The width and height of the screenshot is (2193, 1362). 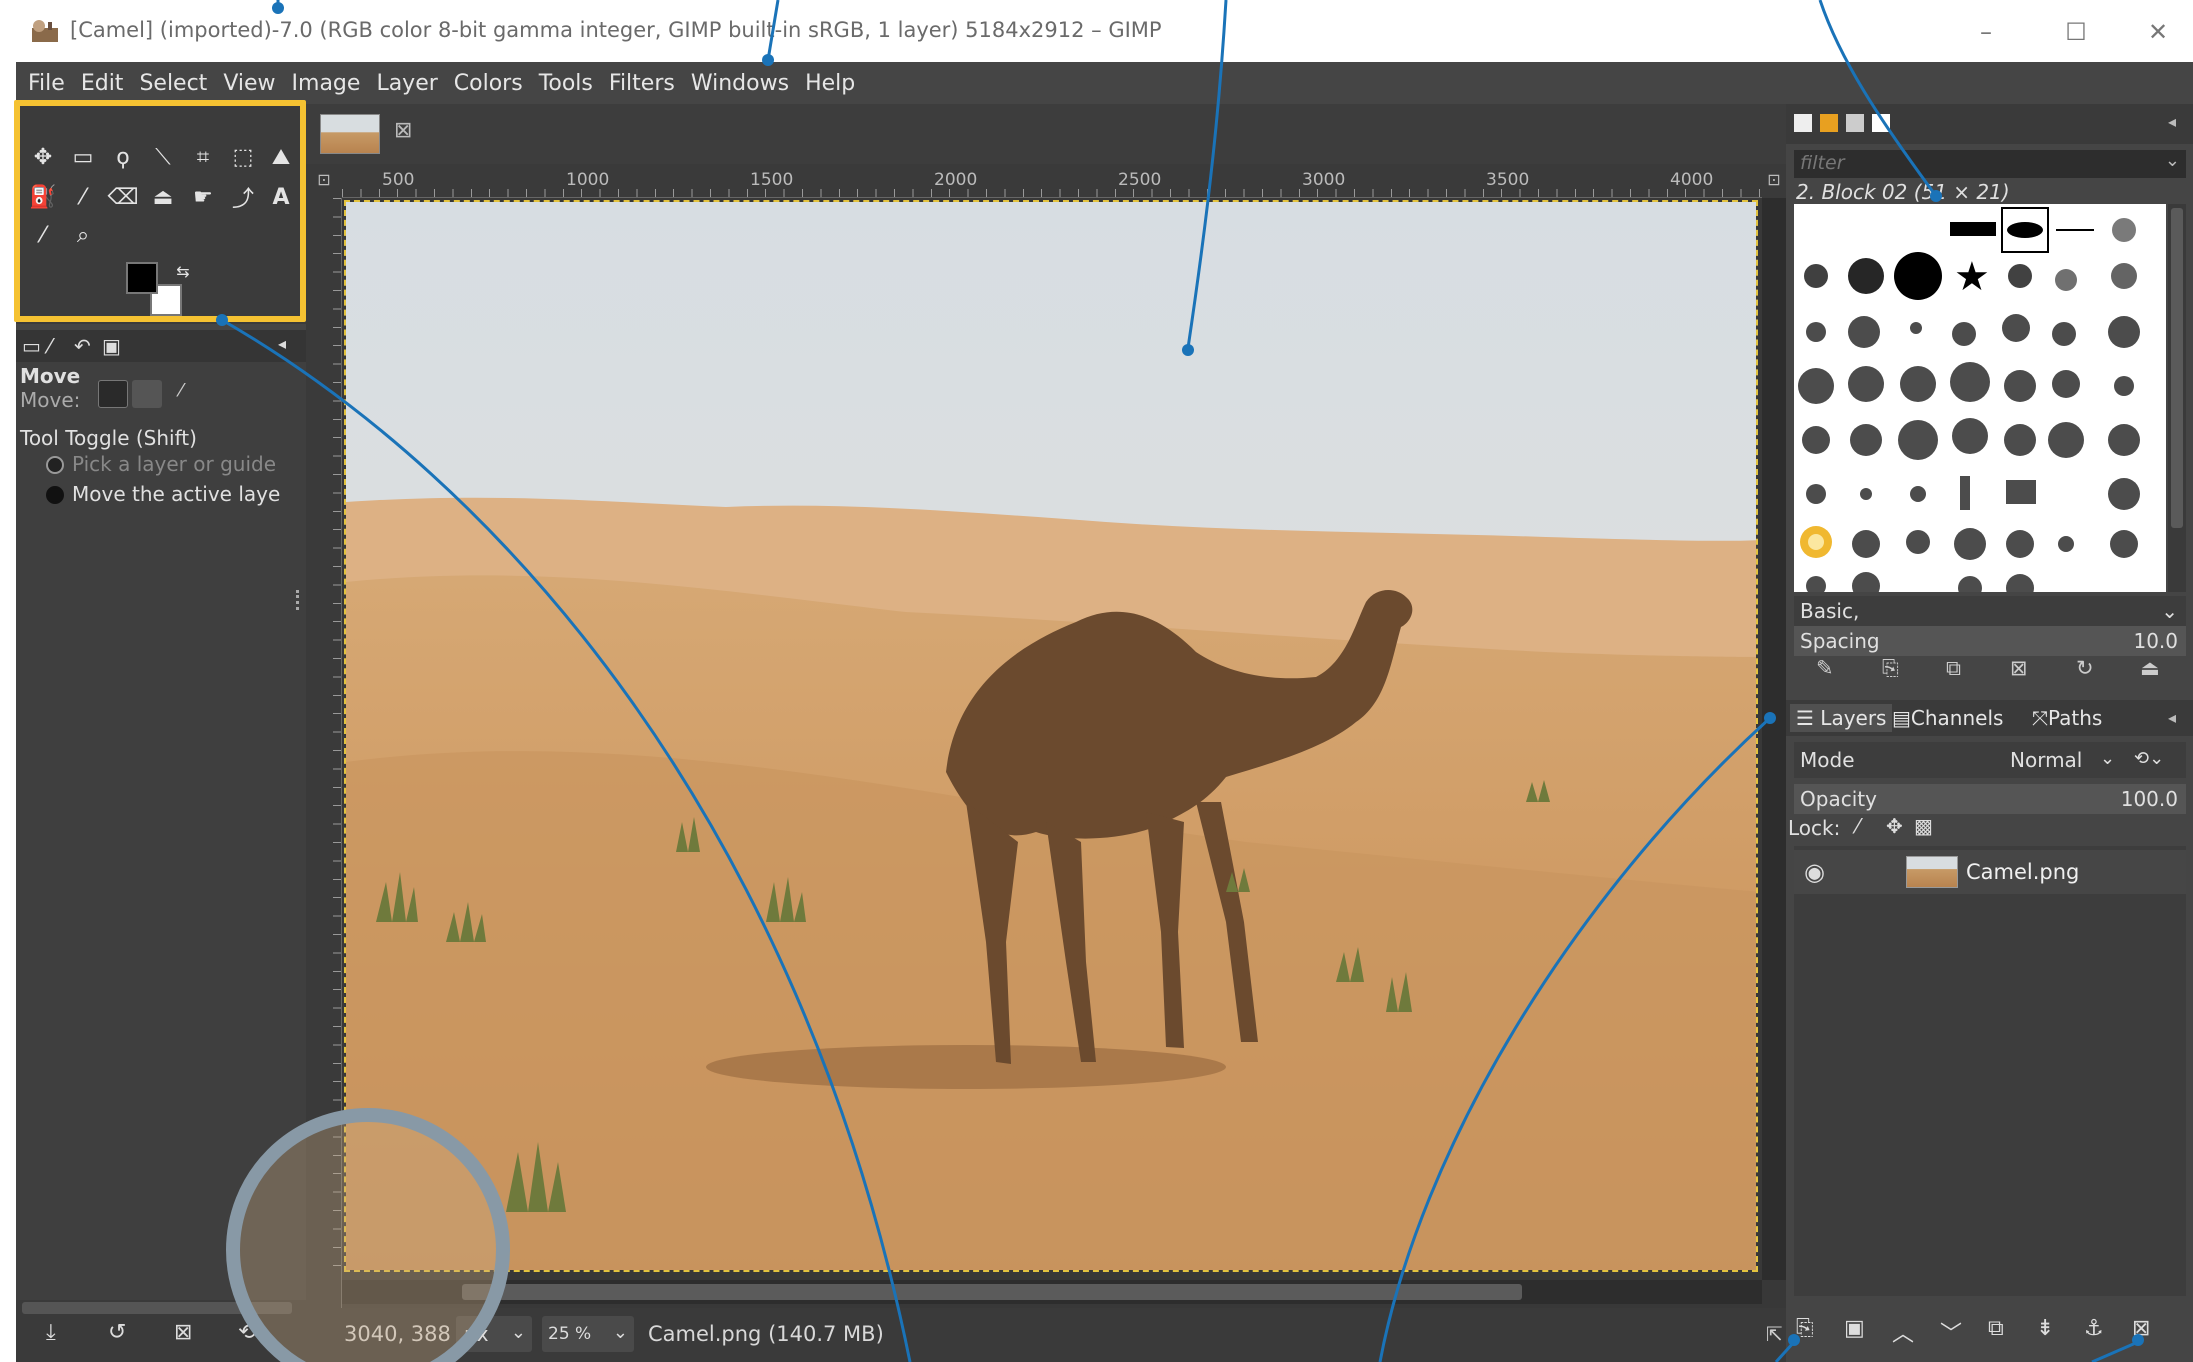 I want to click on color-picker-icon: ⁄, so click(x=43, y=235).